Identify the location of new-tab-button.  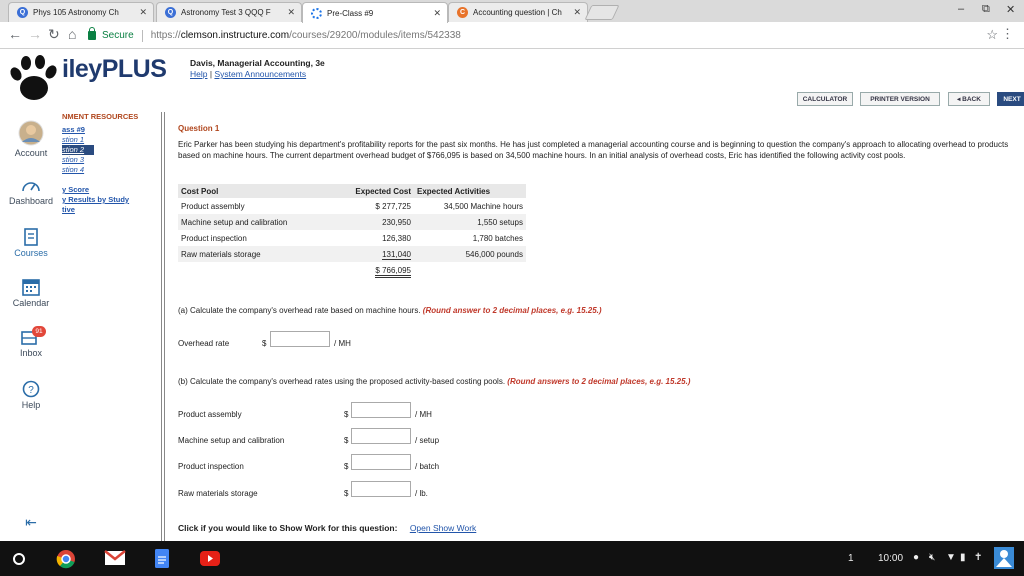
(602, 12).